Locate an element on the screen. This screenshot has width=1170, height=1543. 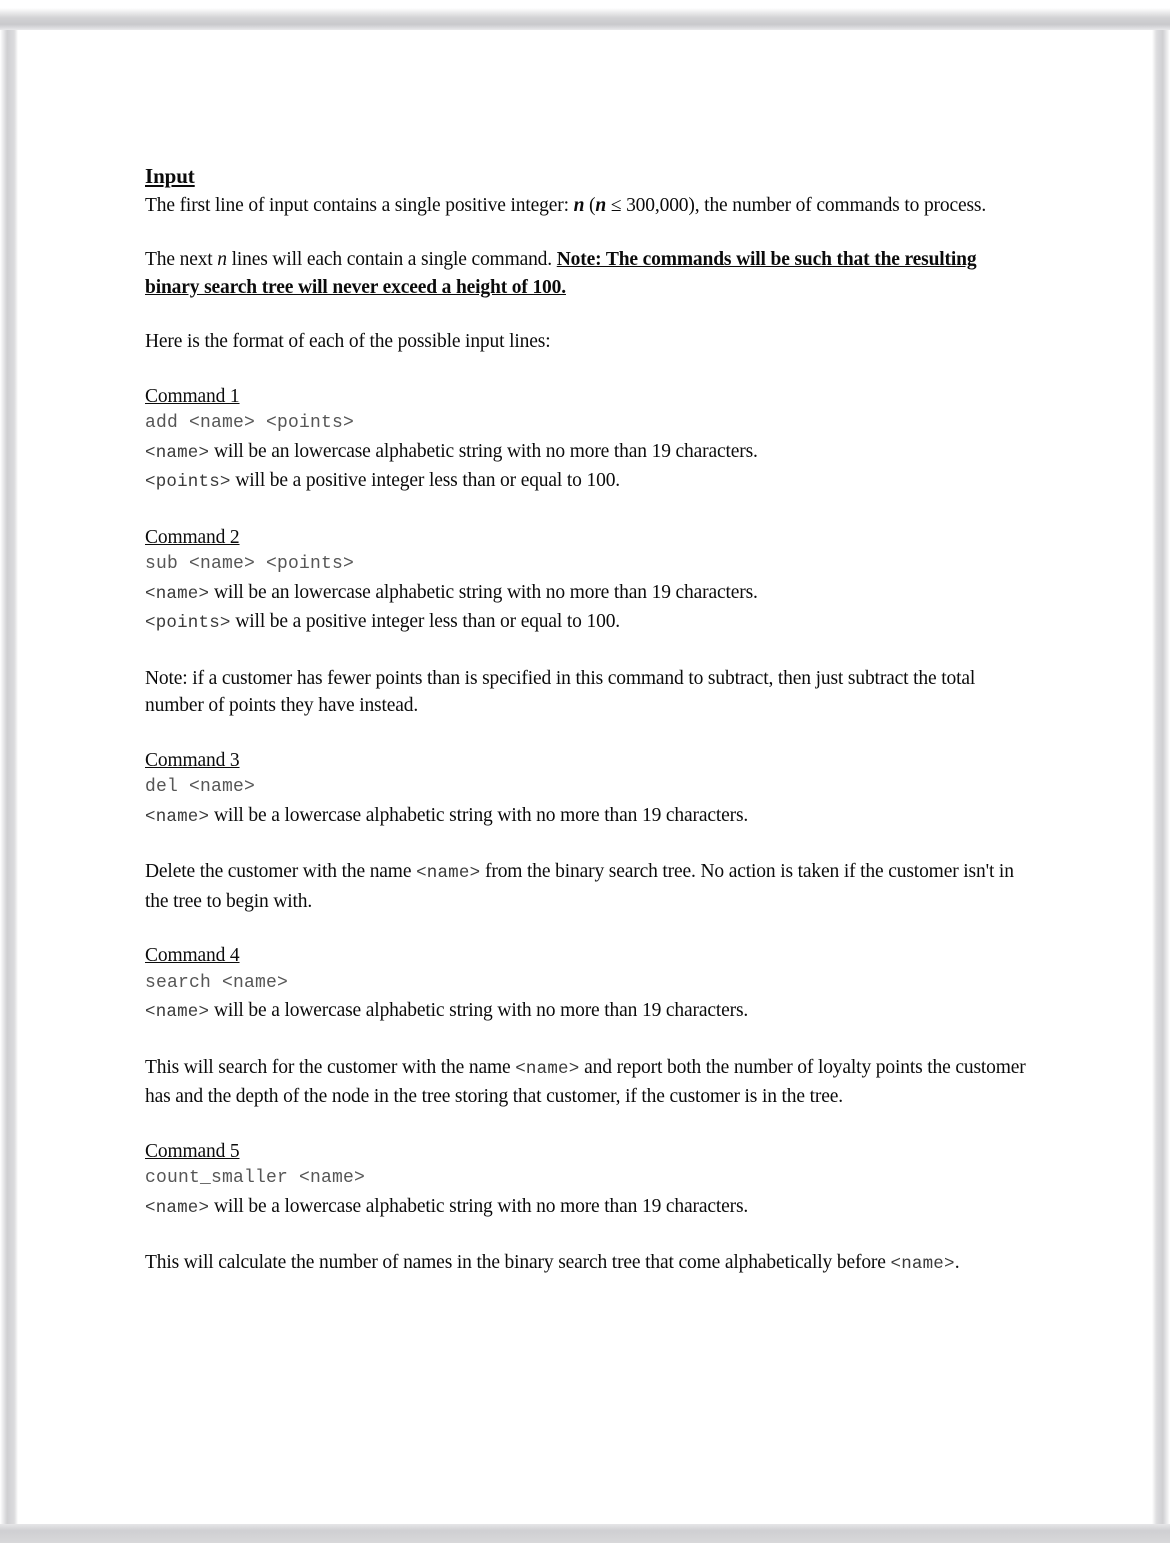
page-bottom-shadow-band is located at coordinates (585, 1533).